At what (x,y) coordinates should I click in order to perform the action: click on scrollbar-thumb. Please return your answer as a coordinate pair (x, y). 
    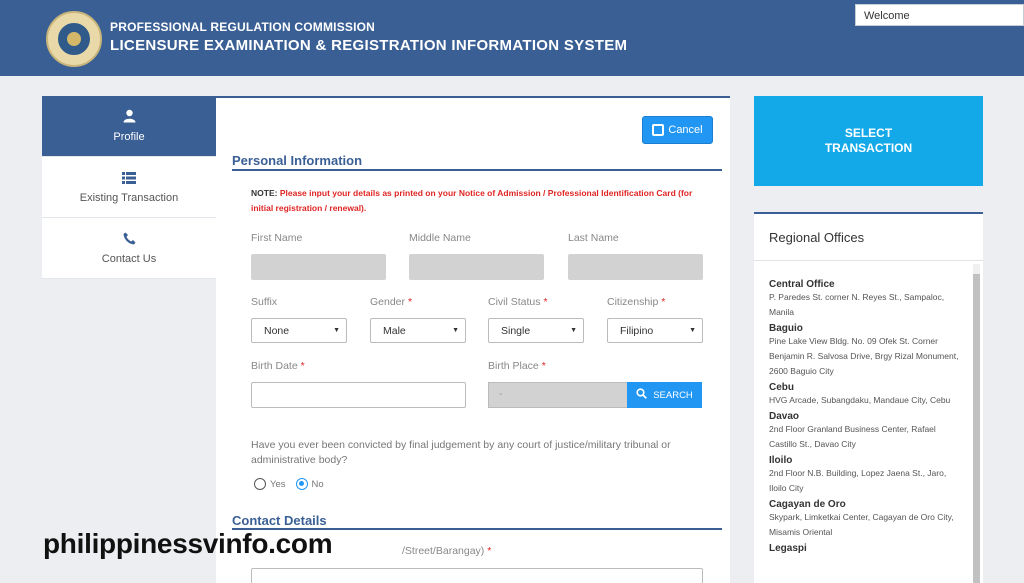
    Looking at the image, I should click on (976, 428).